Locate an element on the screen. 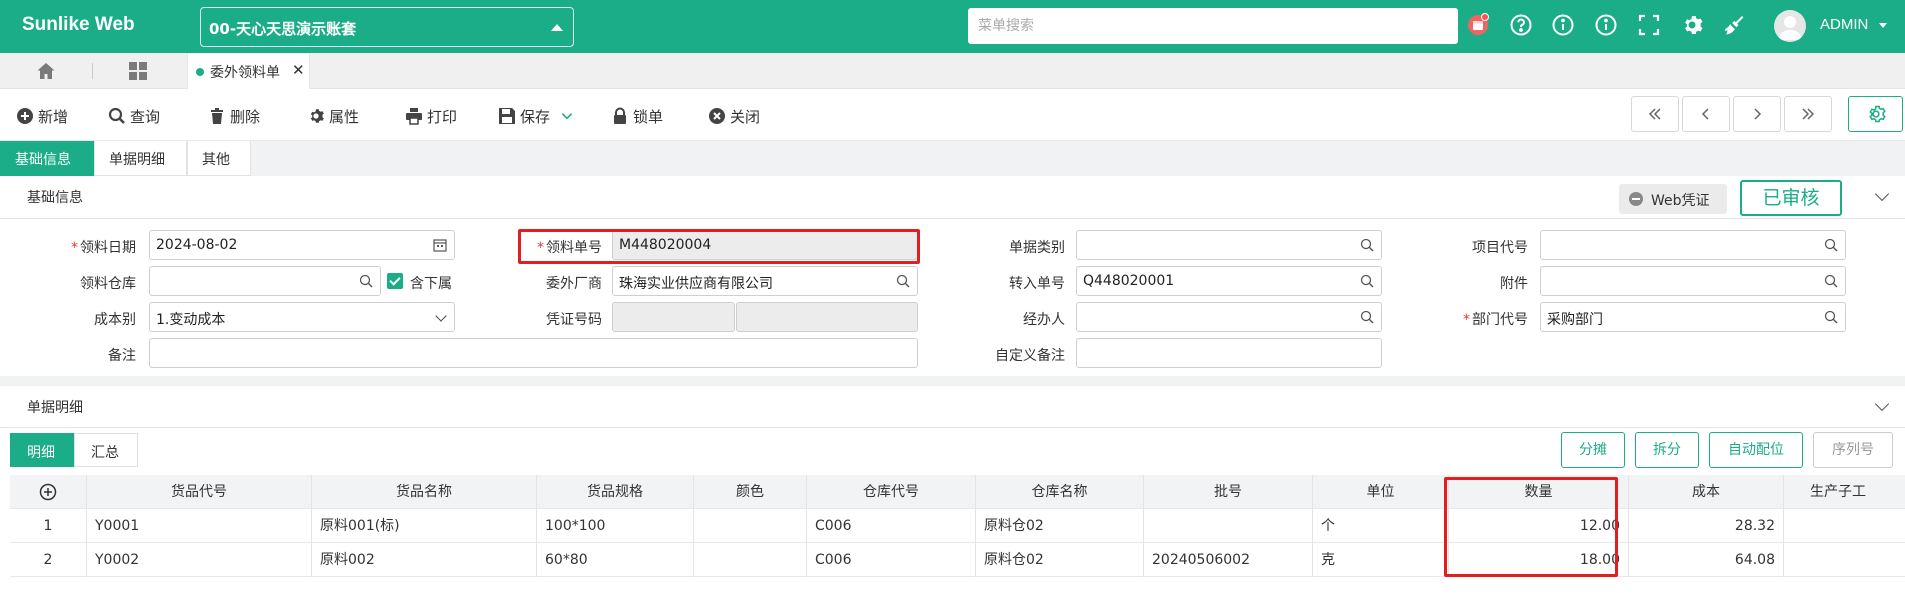 This screenshot has height=612, width=1905. batch-no-cell: 20240506002 is located at coordinates (1228, 560).